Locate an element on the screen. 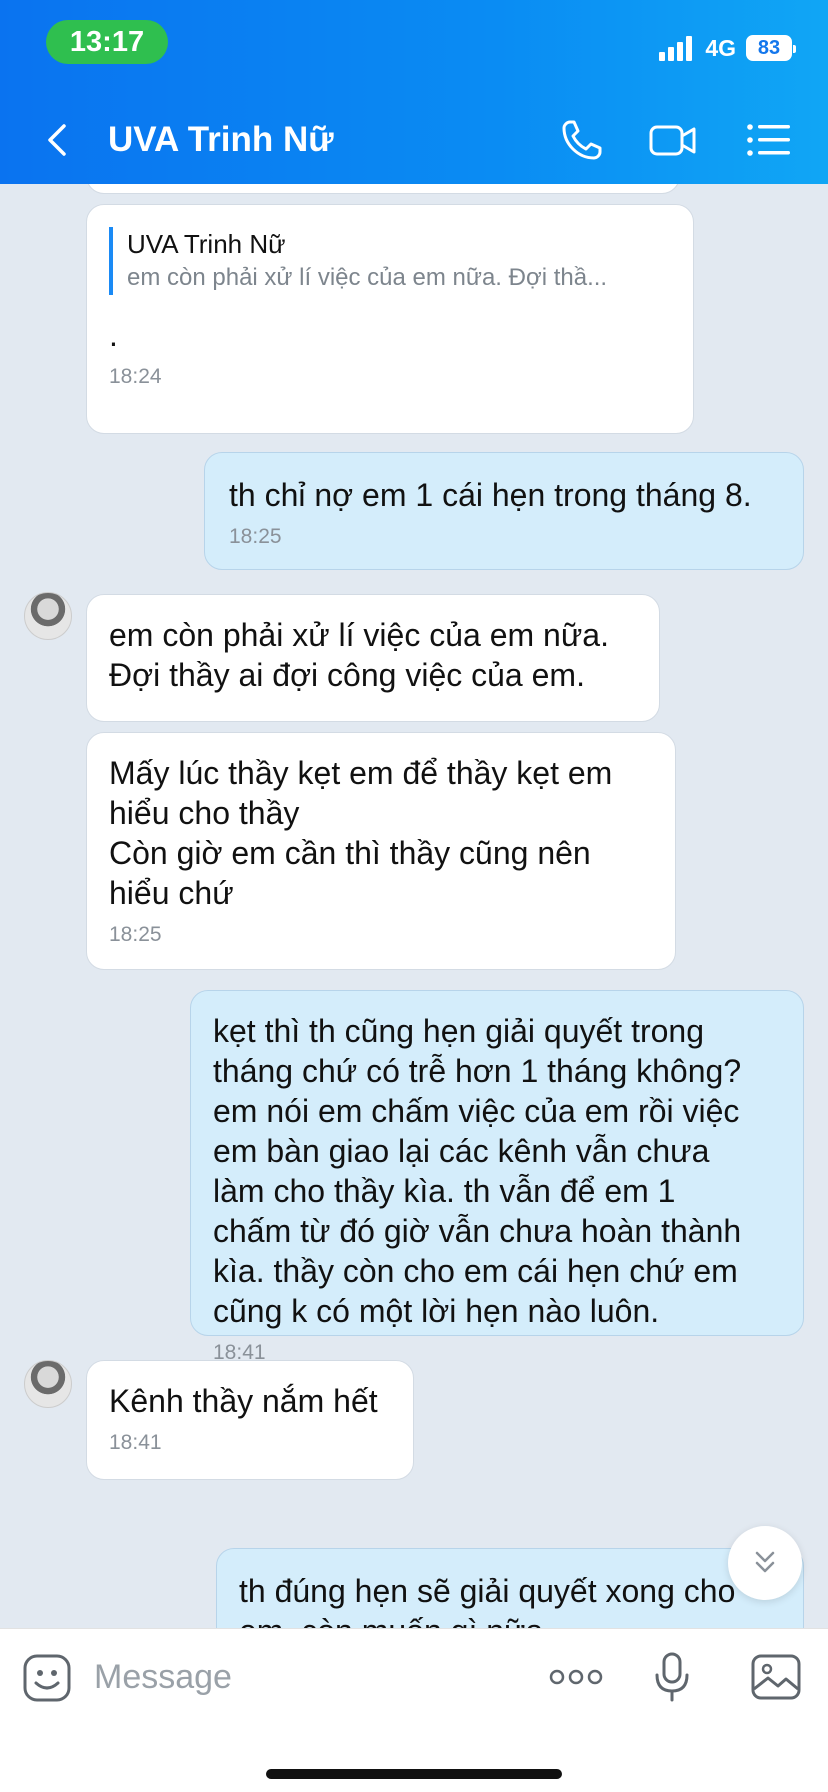  message-composer is located at coordinates (414, 1710).